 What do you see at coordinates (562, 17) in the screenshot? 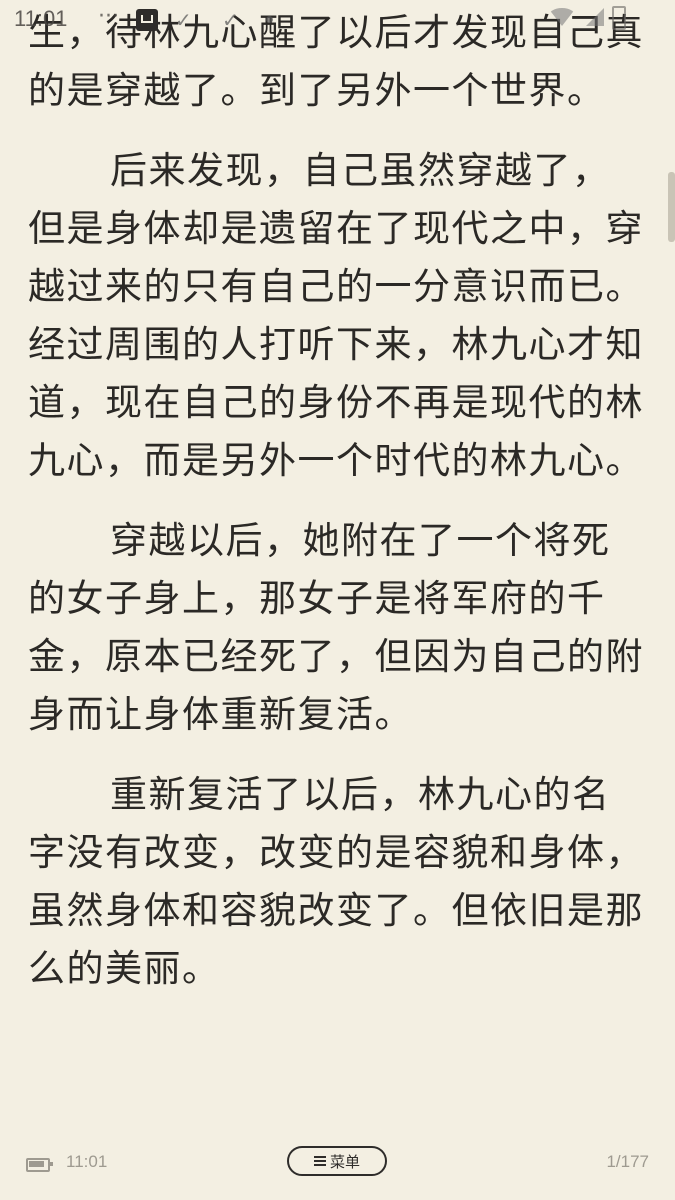
I see `wifi-icon` at bounding box center [562, 17].